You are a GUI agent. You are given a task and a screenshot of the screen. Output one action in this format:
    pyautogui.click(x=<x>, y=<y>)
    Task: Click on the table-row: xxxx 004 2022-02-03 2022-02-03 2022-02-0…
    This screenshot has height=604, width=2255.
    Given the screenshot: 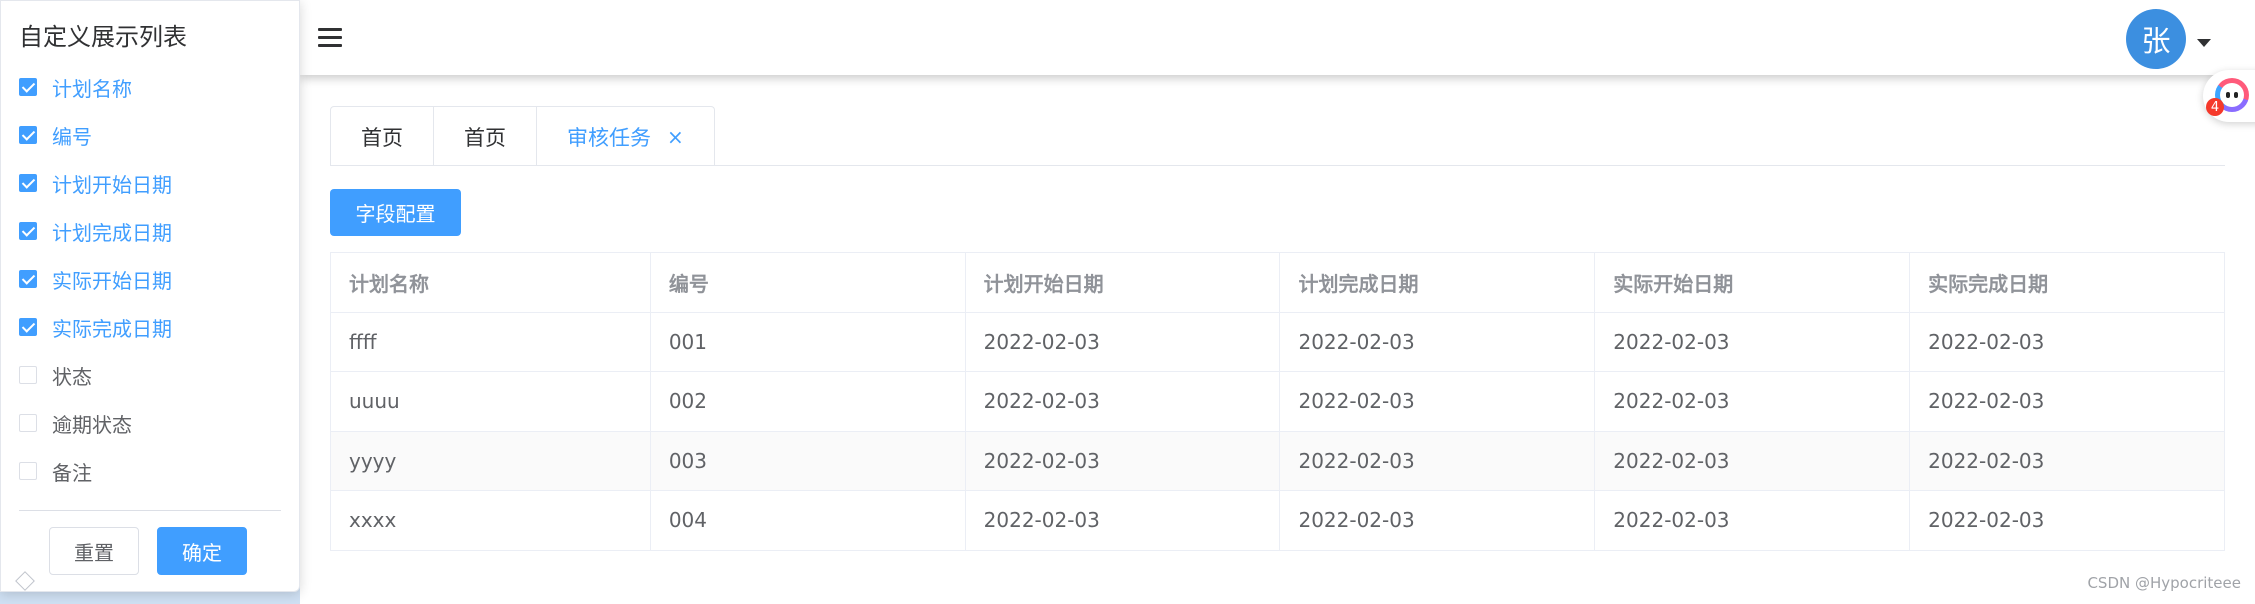 What is the action you would take?
    pyautogui.click(x=1277, y=520)
    